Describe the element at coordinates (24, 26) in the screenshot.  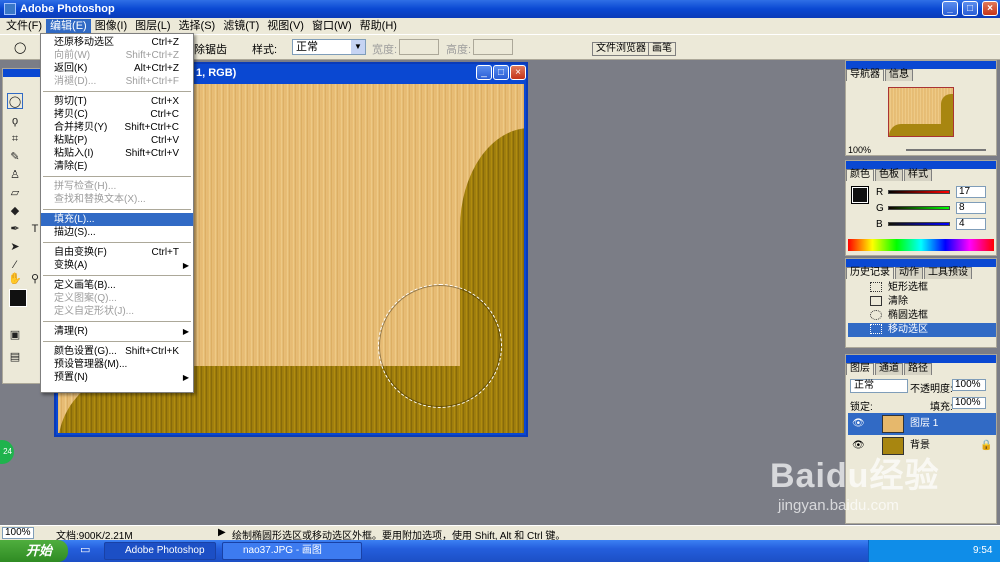
I see `menu-file: 文件(F)` at that location.